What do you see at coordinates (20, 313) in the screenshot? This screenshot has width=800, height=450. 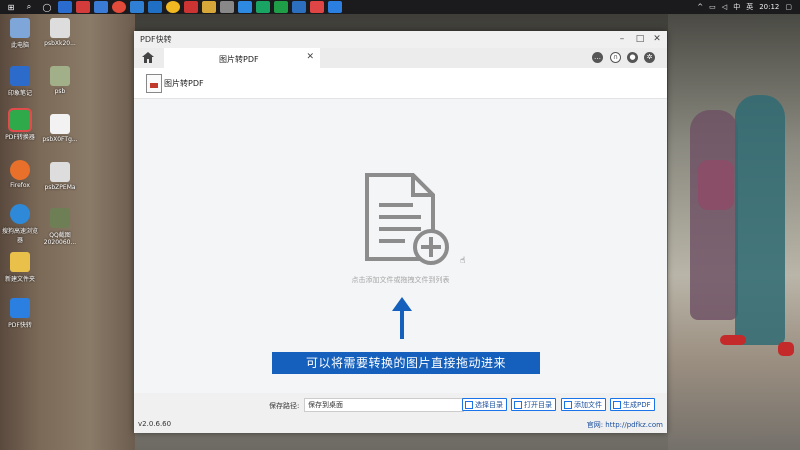 I see `desktop-icon: PDF快转` at bounding box center [20, 313].